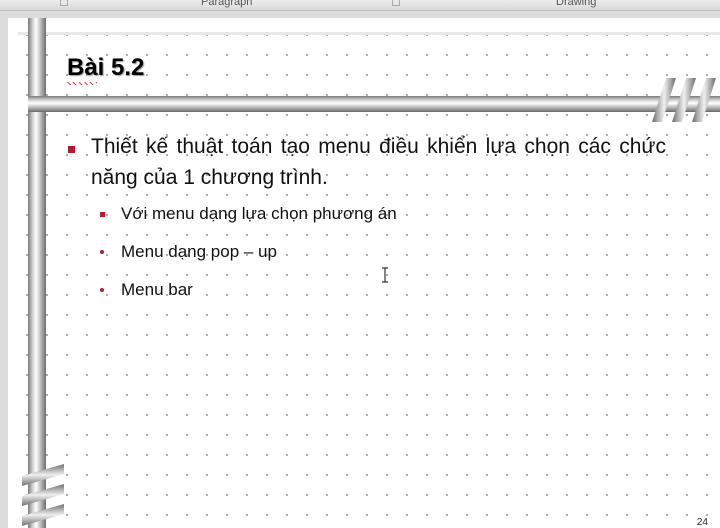 Image resolution: width=720 pixels, height=528 pixels. Describe the element at coordinates (369, 33) in the screenshot. I see `top-pipe-decoration` at that location.